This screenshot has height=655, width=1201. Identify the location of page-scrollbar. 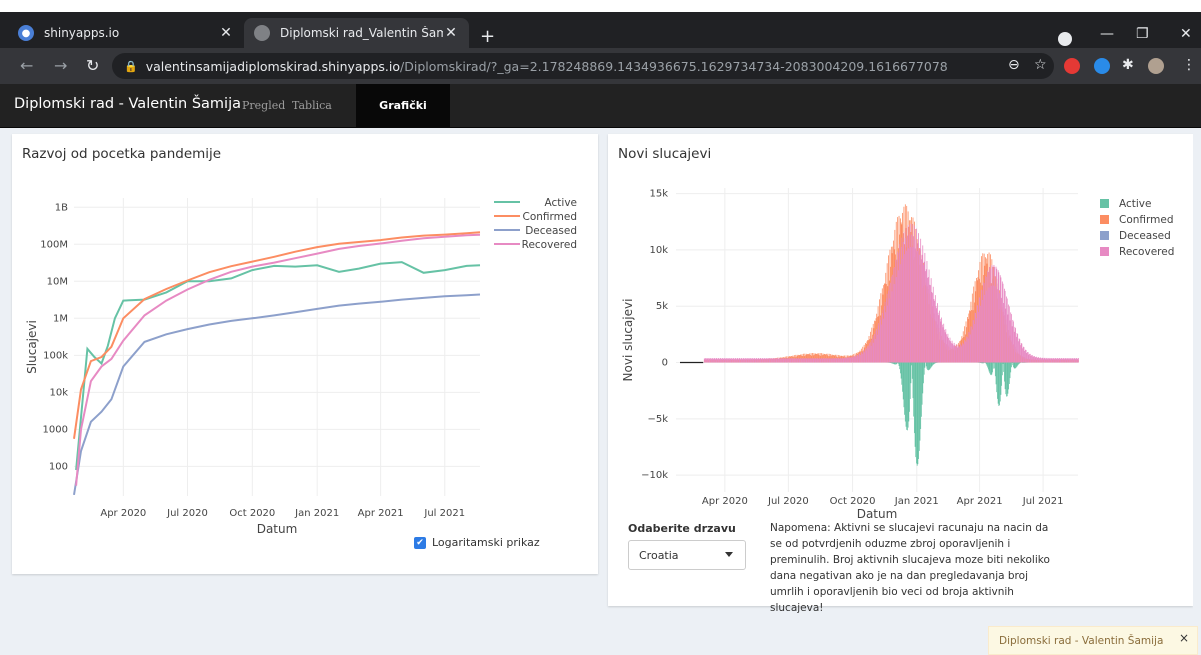
(1197, 391).